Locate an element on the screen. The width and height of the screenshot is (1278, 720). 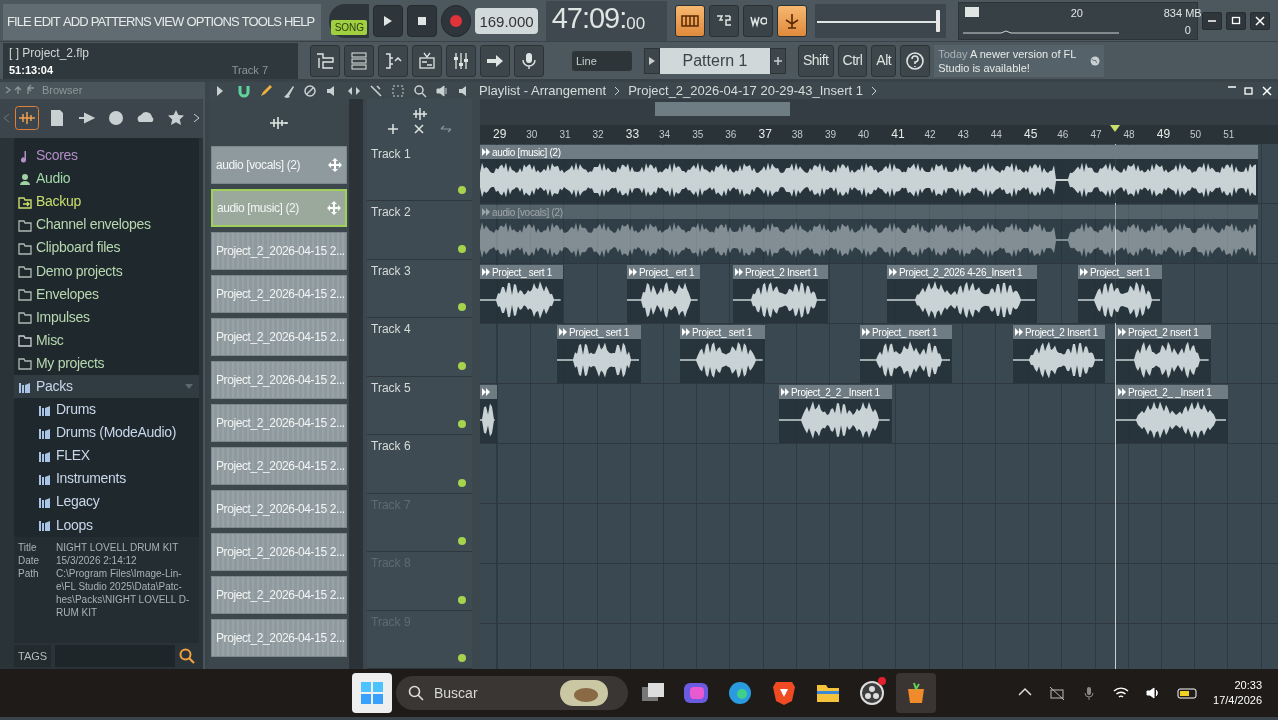
track-header: Track 4 is located at coordinates (419, 347).